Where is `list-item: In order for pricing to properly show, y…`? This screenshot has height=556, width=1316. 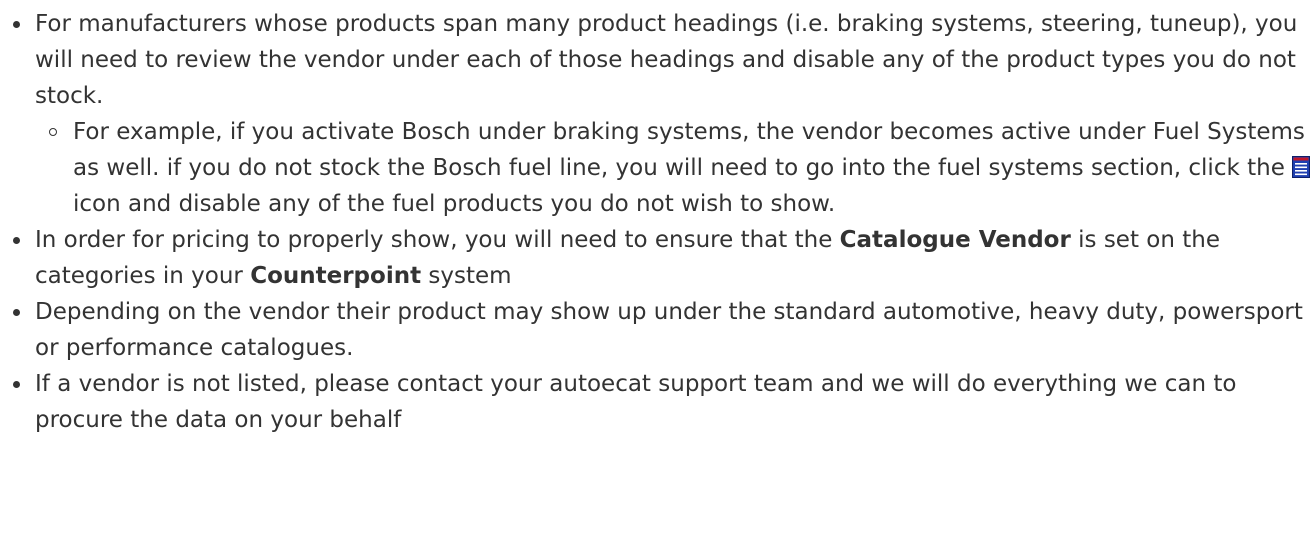 list-item: In order for pricing to properly show, y… is located at coordinates (658, 258).